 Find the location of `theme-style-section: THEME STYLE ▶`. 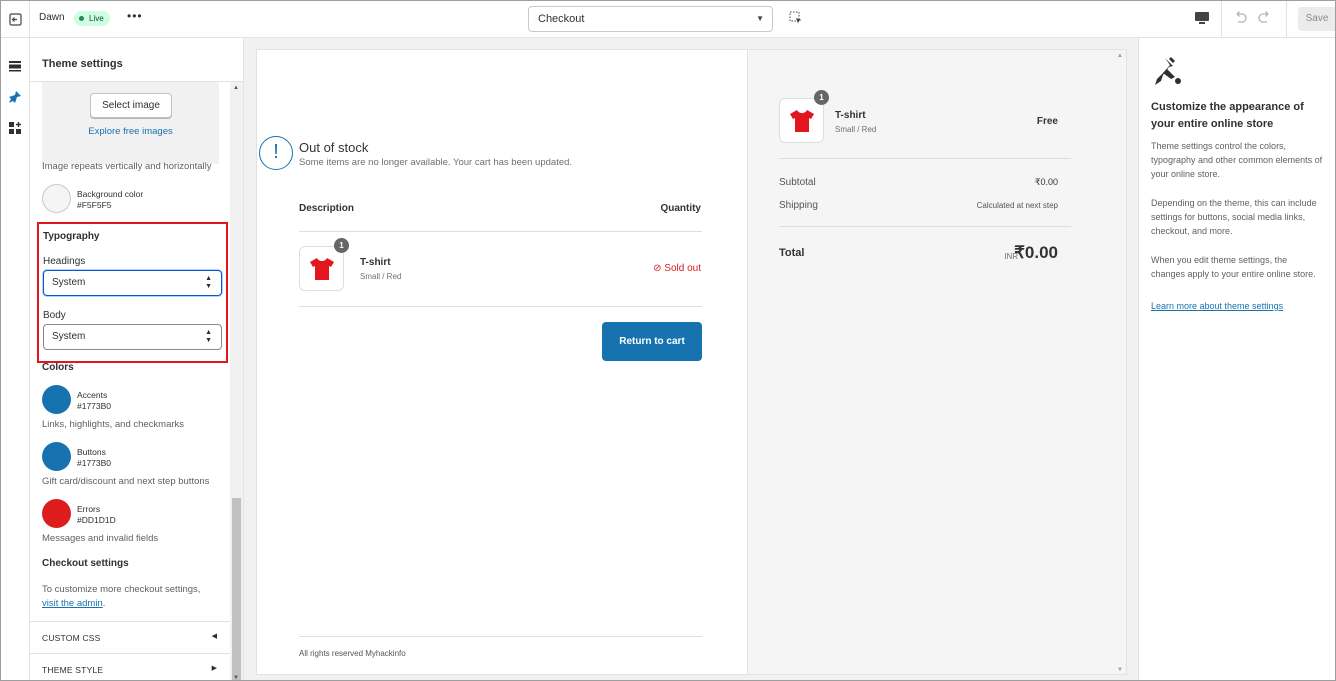

theme-style-section: THEME STYLE ▶ is located at coordinates (130, 666).